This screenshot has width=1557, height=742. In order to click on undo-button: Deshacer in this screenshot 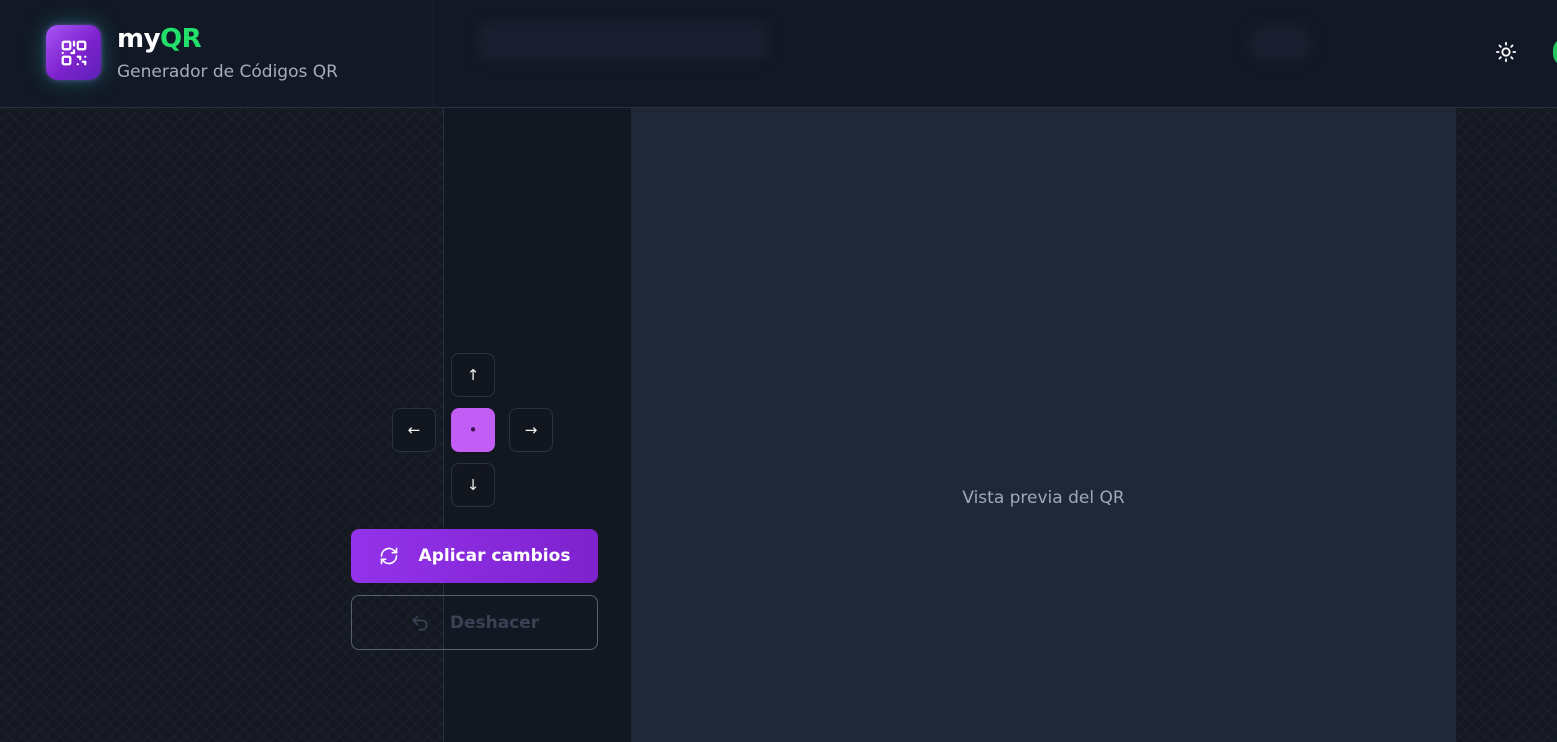, I will do `click(474, 622)`.